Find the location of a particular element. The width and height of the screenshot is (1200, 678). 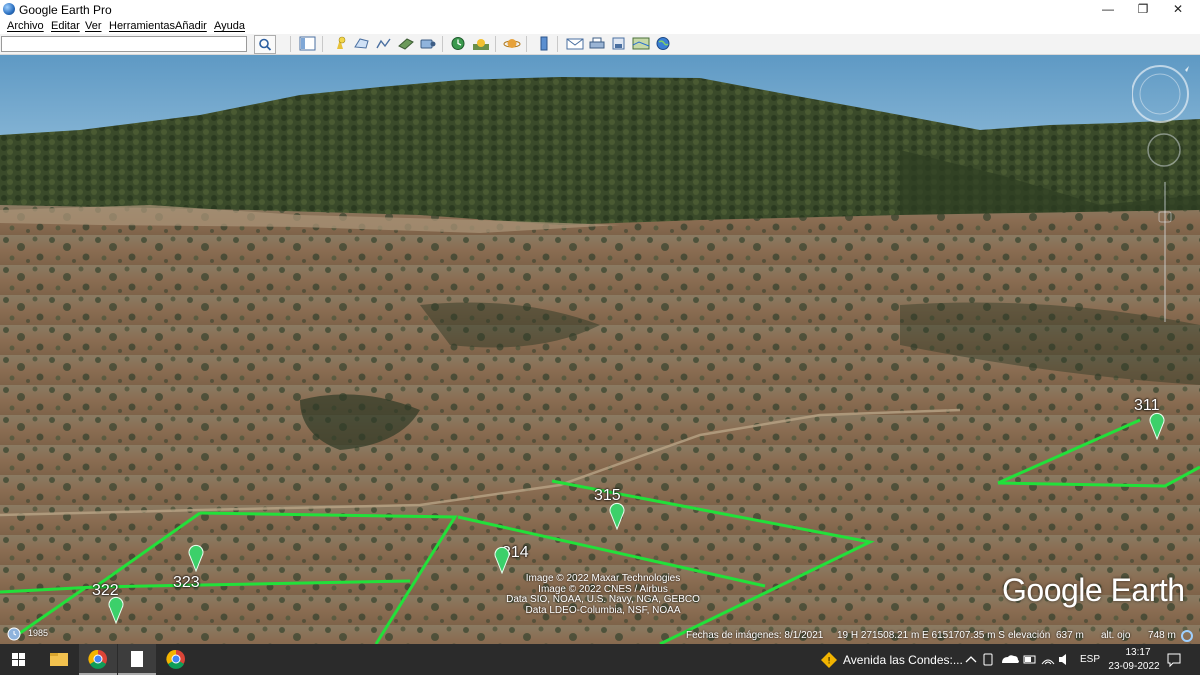

search-input is located at coordinates (124, 44).